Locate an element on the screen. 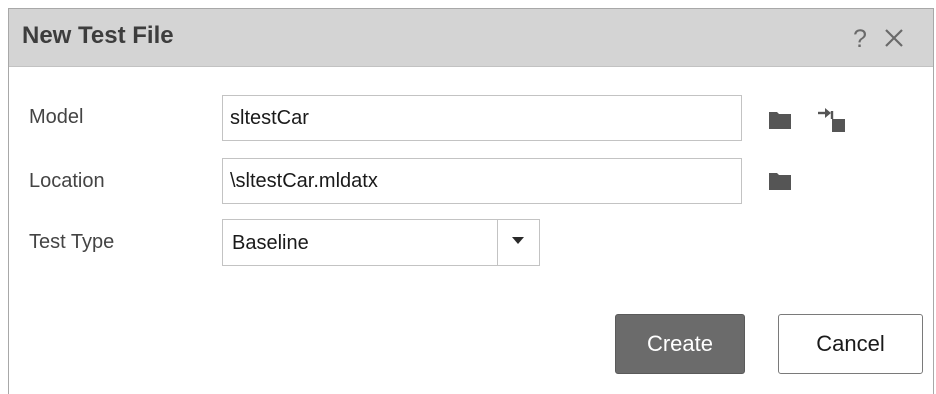 The height and width of the screenshot is (394, 936). dialog-title: New Test File is located at coordinates (98, 35).